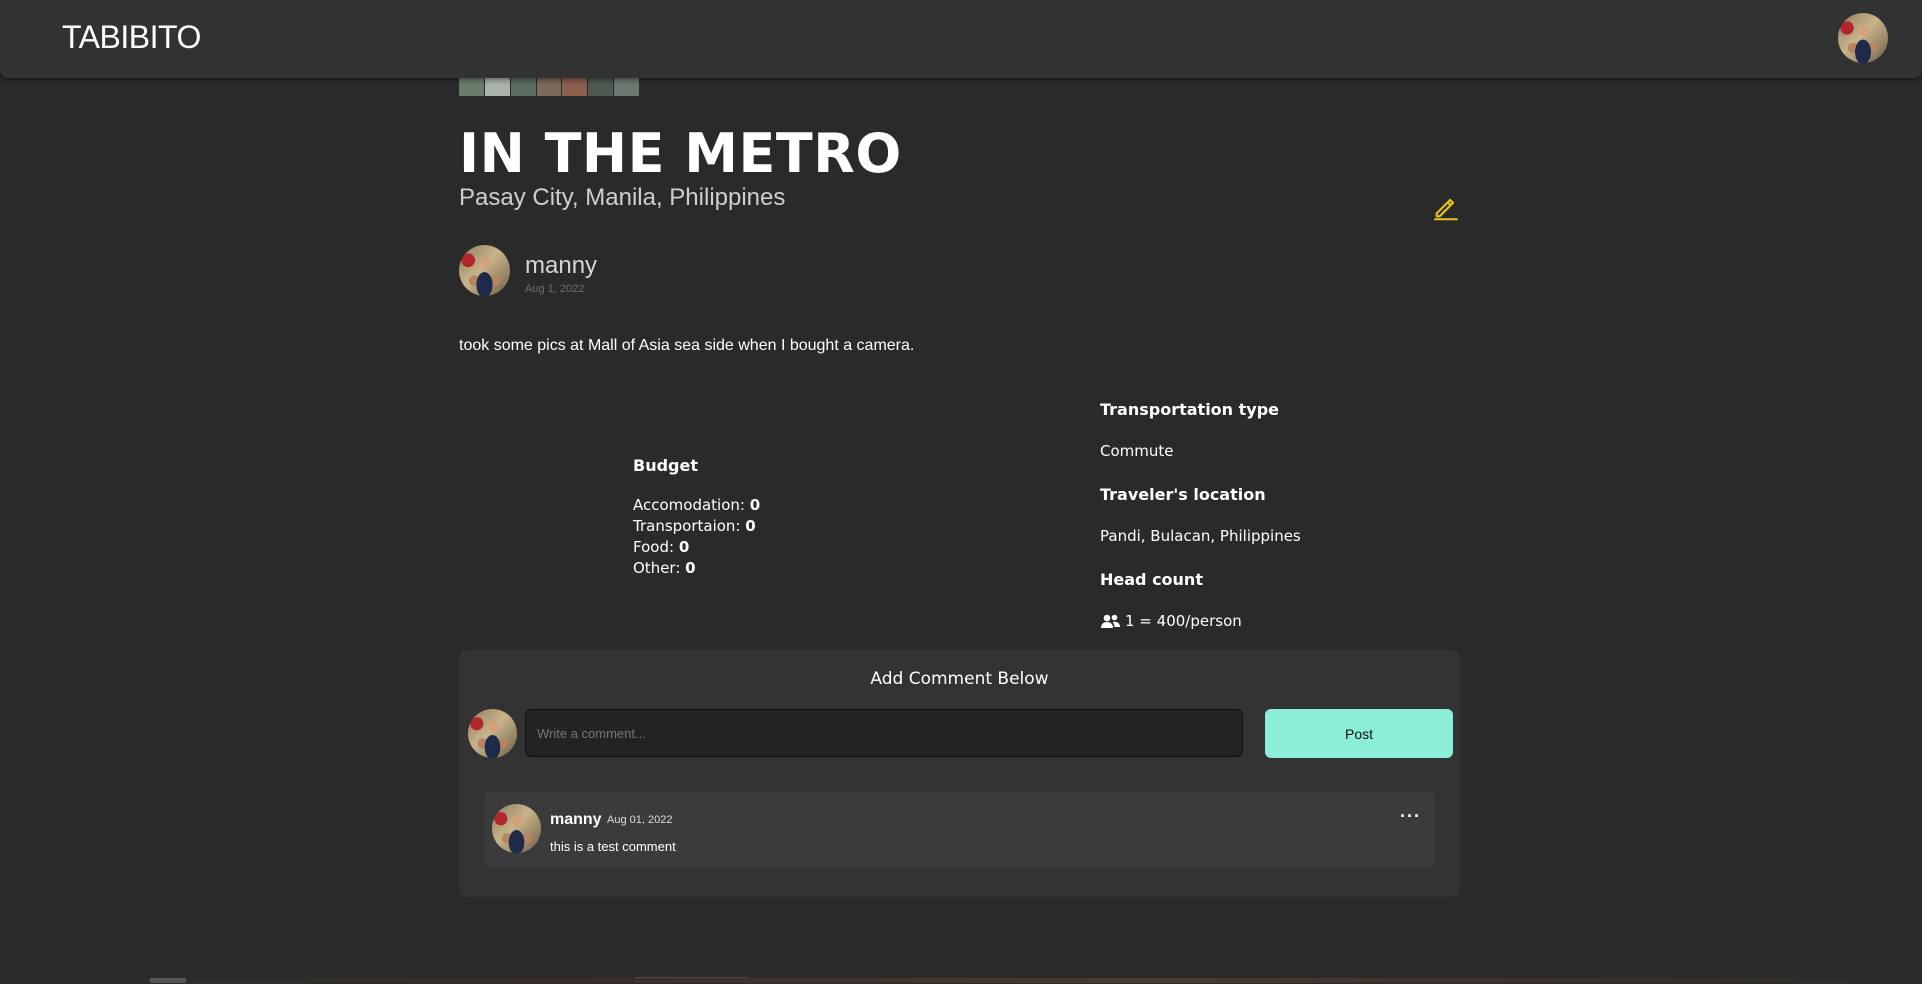 This screenshot has height=984, width=1922. I want to click on pencil-icon, so click(1446, 207).